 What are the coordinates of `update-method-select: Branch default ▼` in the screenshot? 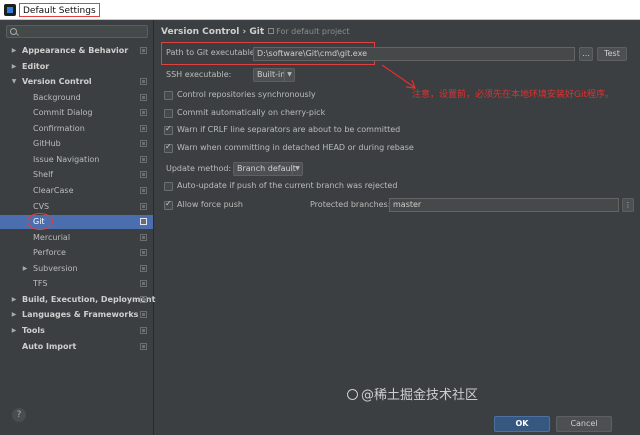 It's located at (268, 169).